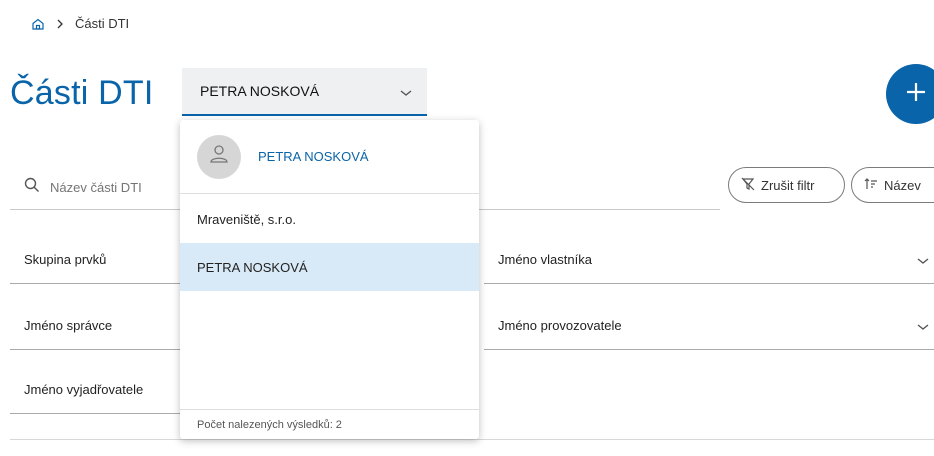 This screenshot has width=934, height=456. Describe the element at coordinates (65, 259) in the screenshot. I see `filter-group-label: Skupina prvků` at that location.